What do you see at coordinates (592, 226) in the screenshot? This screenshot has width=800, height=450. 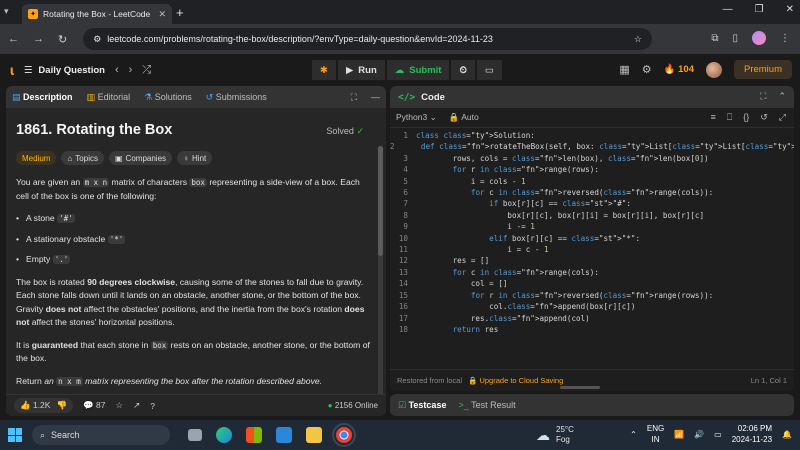 I see `code-line: 9 i -= 1` at bounding box center [592, 226].